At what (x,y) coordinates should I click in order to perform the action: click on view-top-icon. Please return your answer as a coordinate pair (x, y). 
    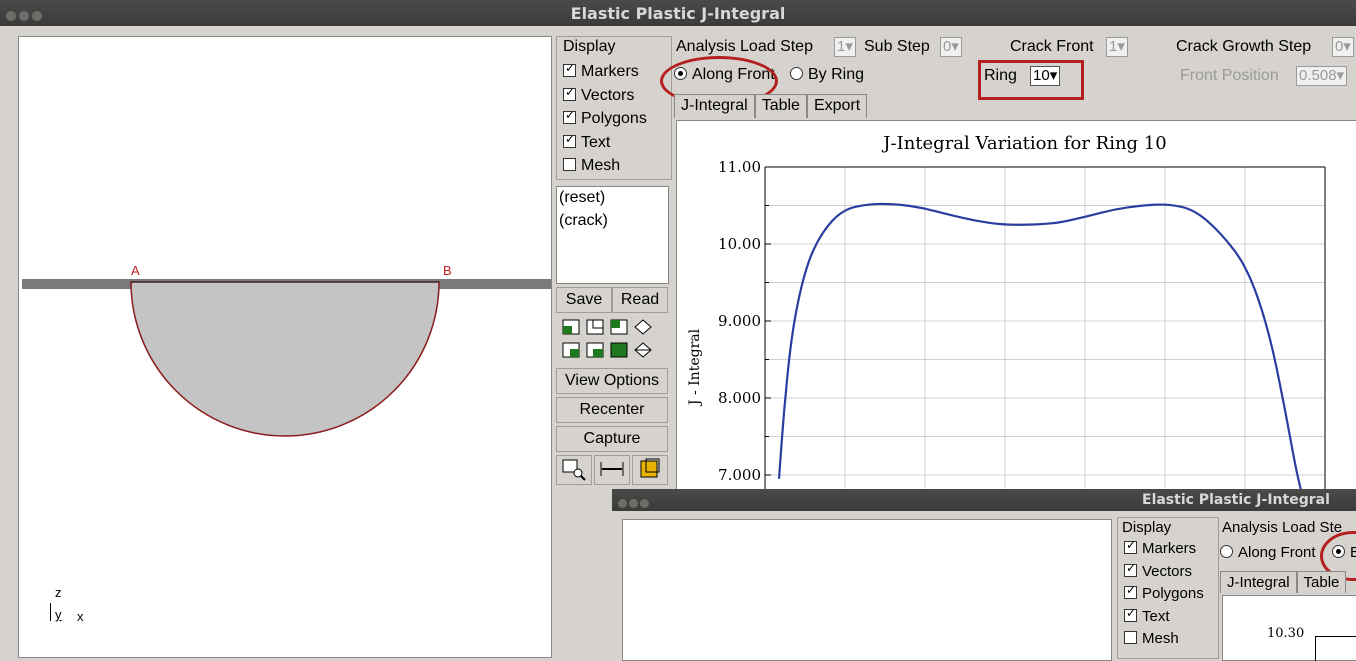
    Looking at the image, I should click on (619, 327).